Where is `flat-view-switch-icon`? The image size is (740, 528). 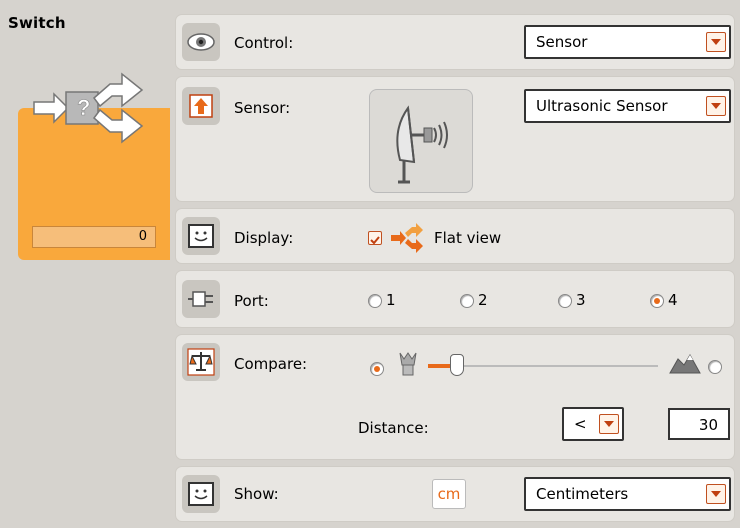
flat-view-switch-icon is located at coordinates (407, 238).